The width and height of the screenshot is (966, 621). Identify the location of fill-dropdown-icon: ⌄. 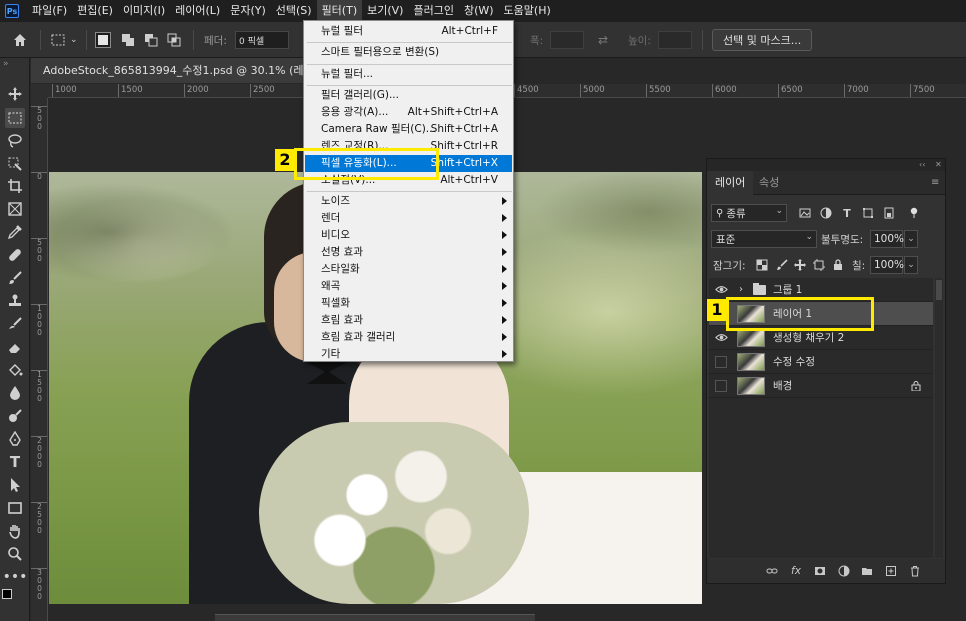
(911, 265).